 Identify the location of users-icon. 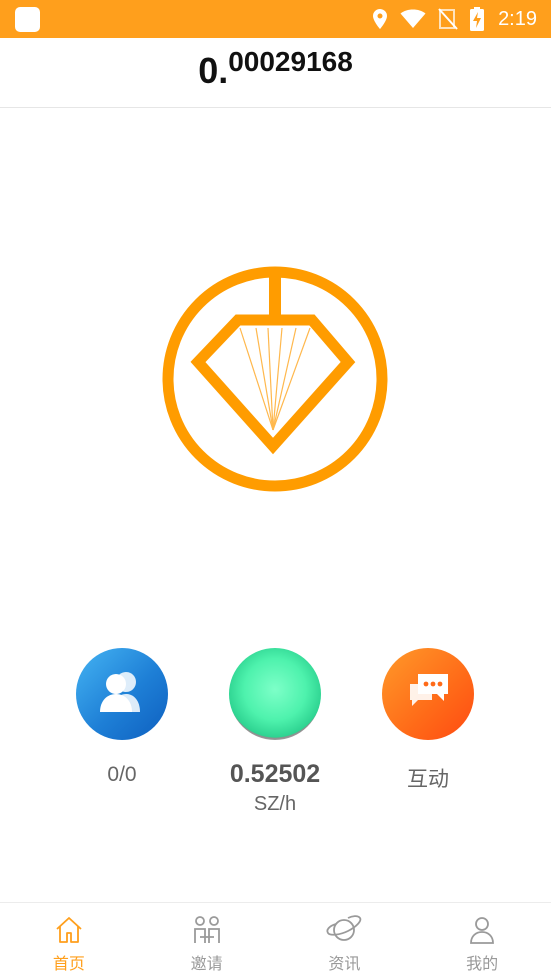
(122, 694).